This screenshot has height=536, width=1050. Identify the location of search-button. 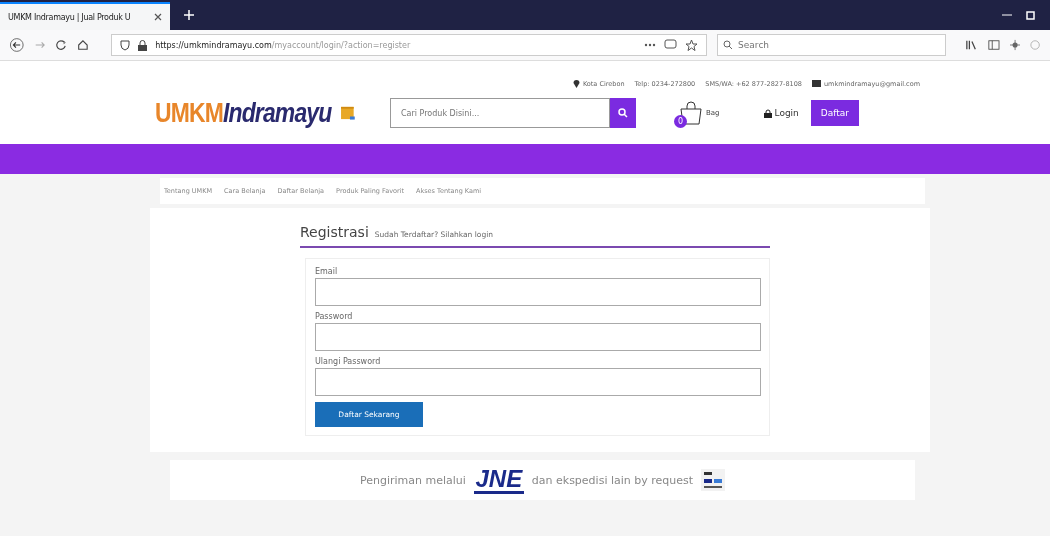
(623, 113).